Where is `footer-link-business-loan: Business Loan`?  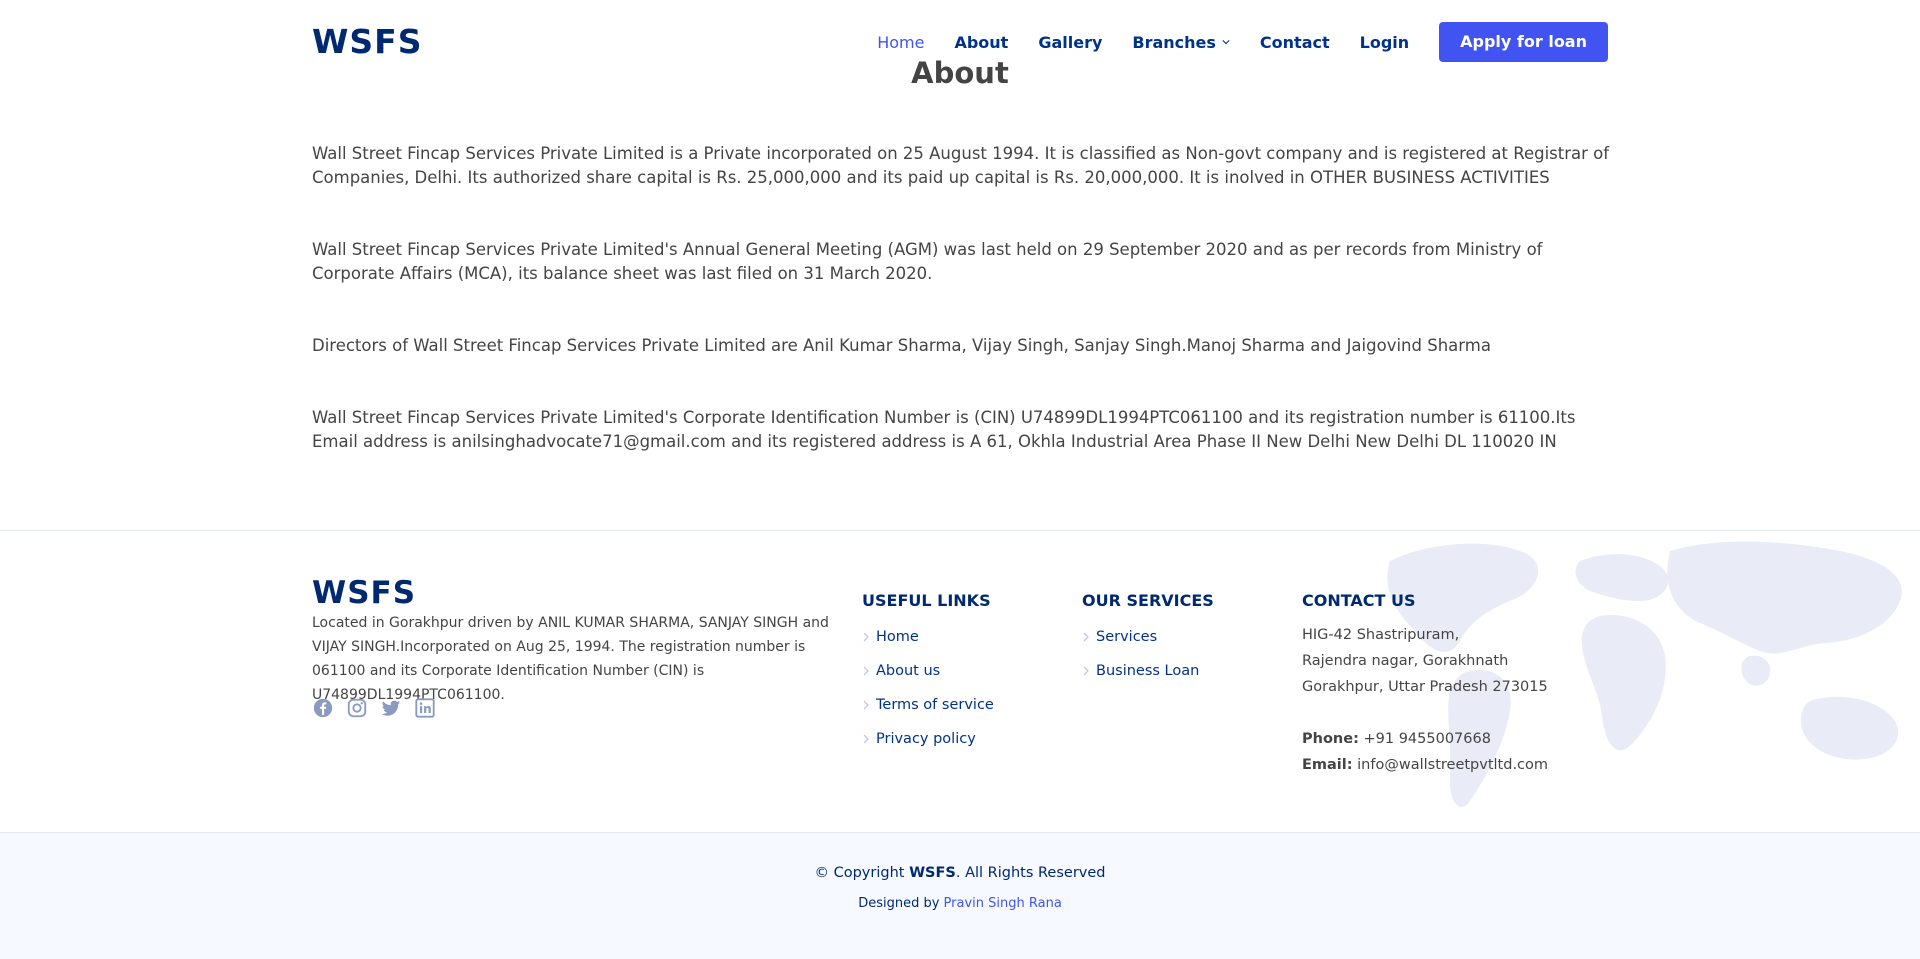 footer-link-business-loan: Business Loan is located at coordinates (1148, 671).